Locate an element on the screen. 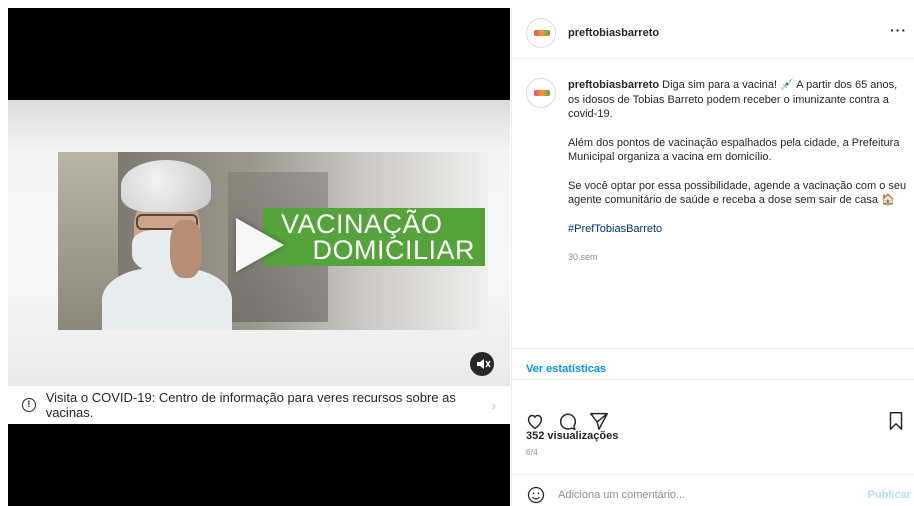 Image resolution: width=914 pixels, height=506 pixels. caption-timestamp: 30 sem is located at coordinates (583, 257).